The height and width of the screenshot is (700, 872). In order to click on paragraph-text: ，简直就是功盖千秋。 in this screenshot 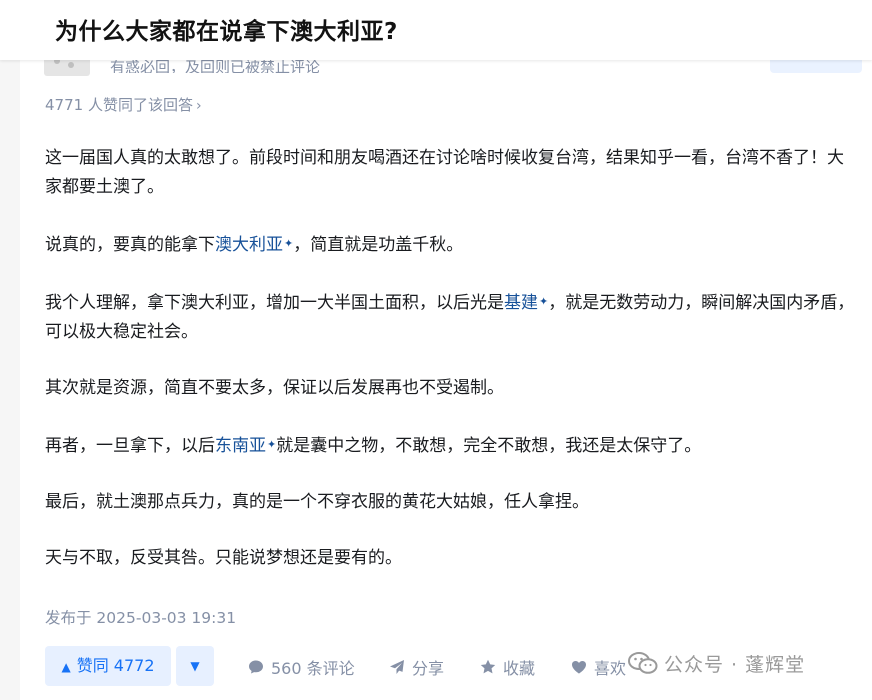, I will do `click(378, 245)`.